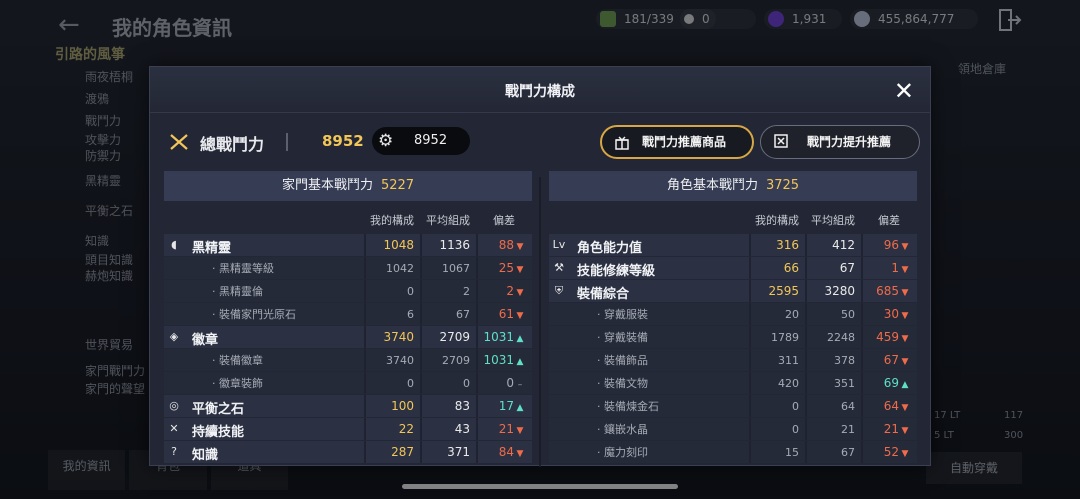  What do you see at coordinates (174, 405) in the screenshot?
I see `balance-stone-icon: ◎` at bounding box center [174, 405].